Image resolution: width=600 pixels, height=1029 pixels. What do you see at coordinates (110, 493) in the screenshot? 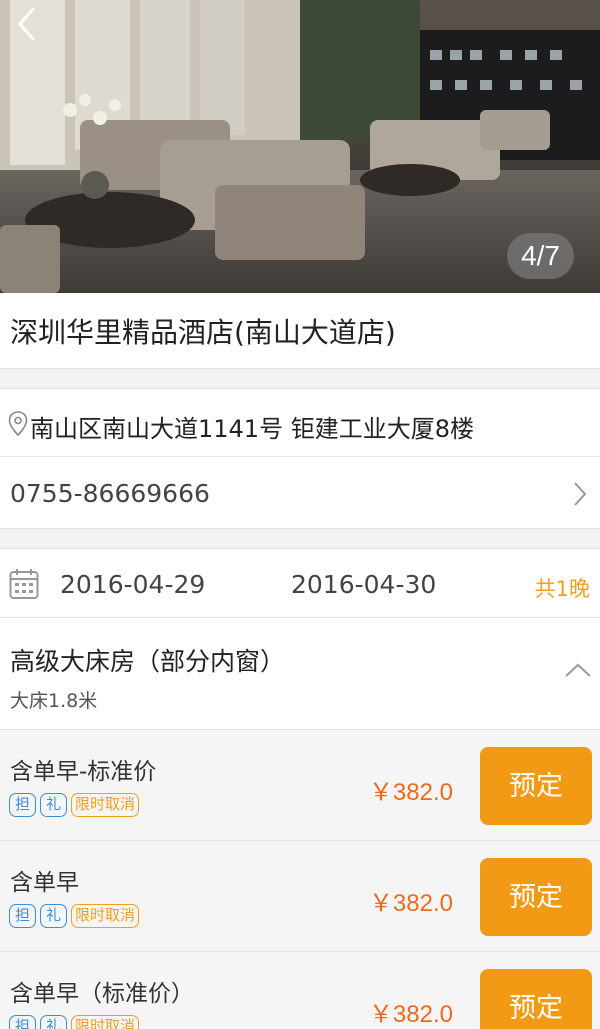
I see `hotel-phone: 0755-86669666` at bounding box center [110, 493].